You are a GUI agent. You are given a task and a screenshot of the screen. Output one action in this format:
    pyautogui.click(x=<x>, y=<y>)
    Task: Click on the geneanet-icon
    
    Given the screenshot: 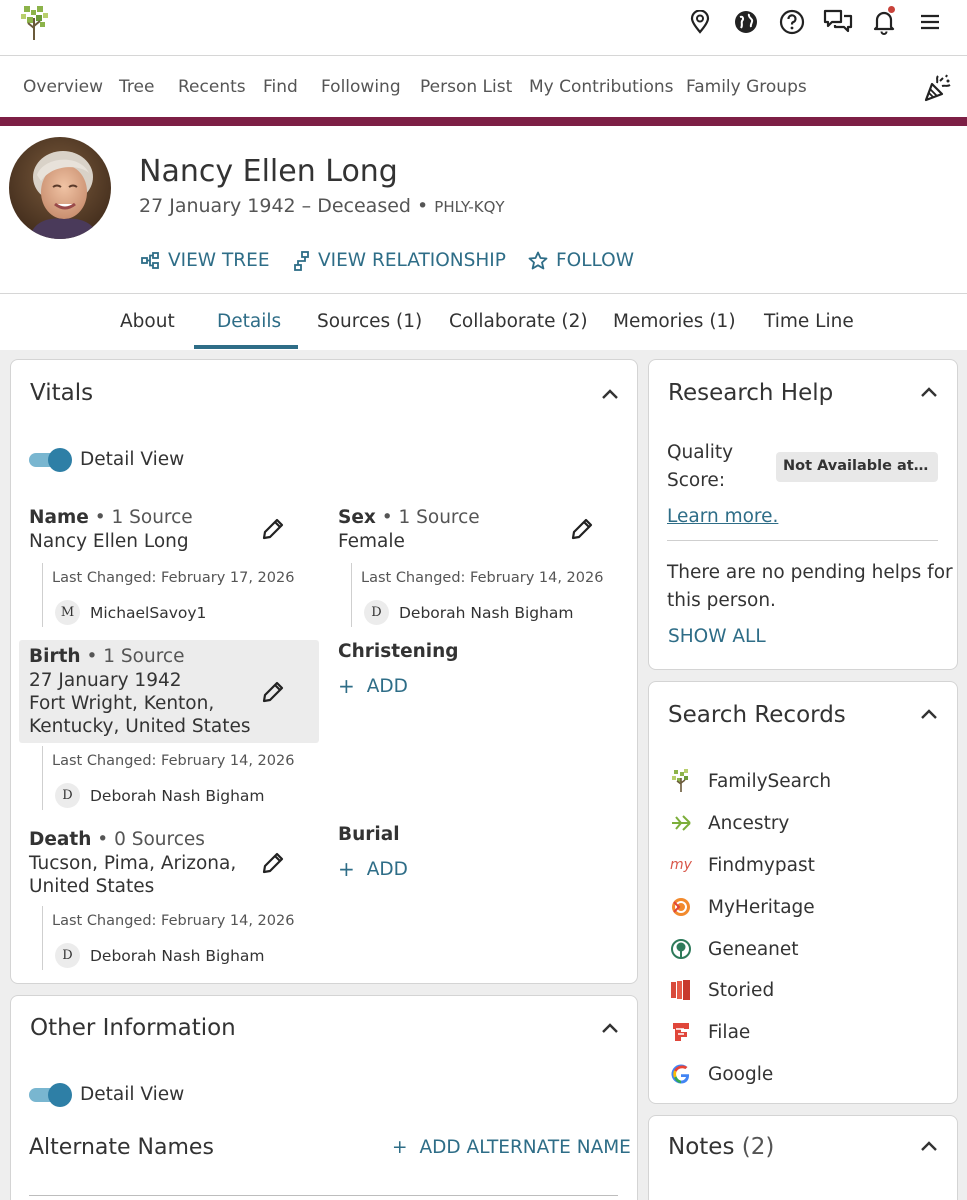 What is the action you would take?
    pyautogui.click(x=681, y=949)
    